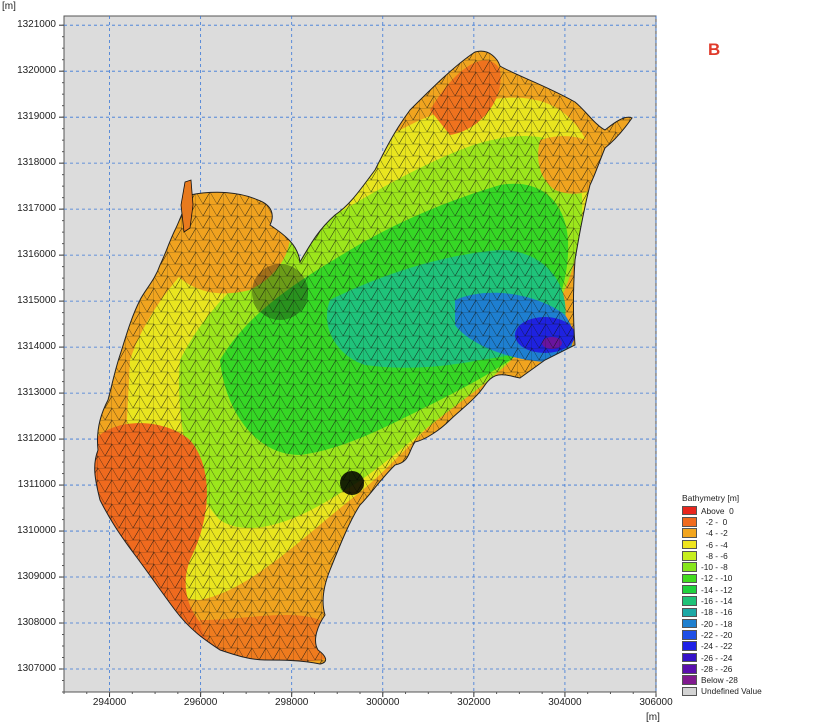  I want to click on legend-label: -18 - -16, so click(717, 612).